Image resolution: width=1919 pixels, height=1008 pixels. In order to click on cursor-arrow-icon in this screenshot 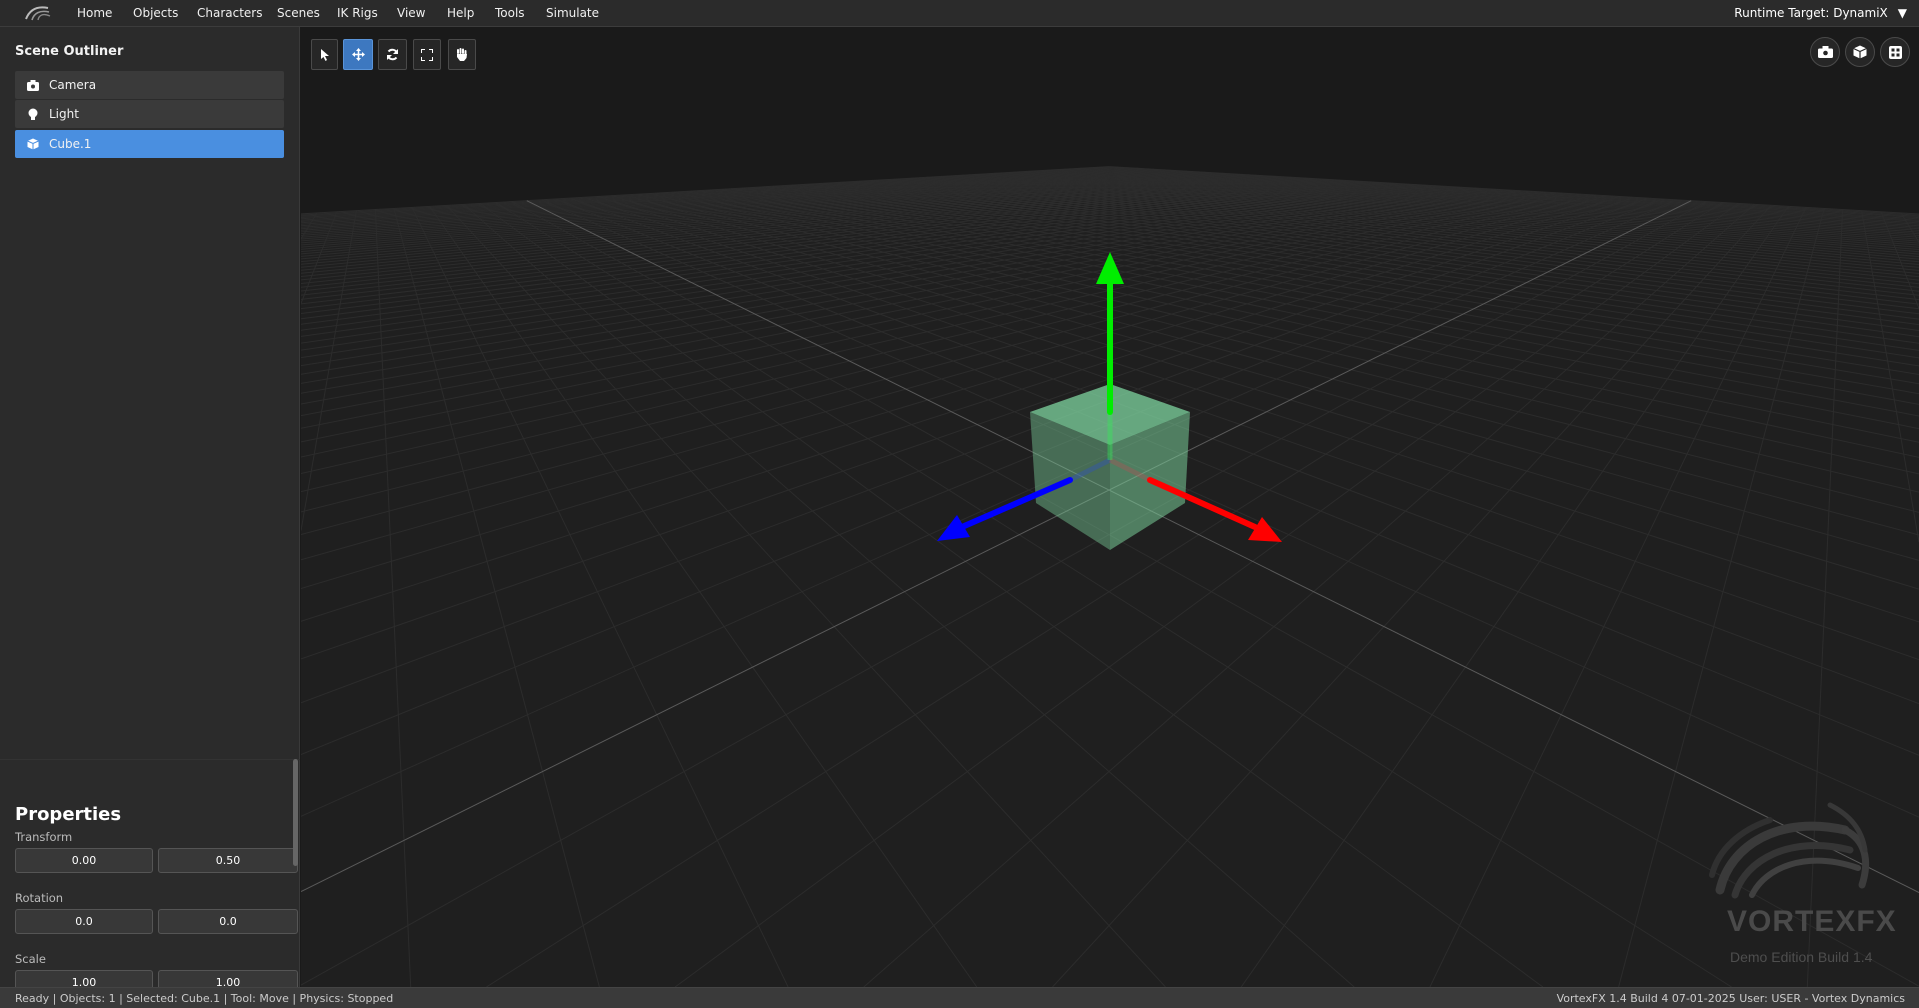, I will do `click(324, 54)`.